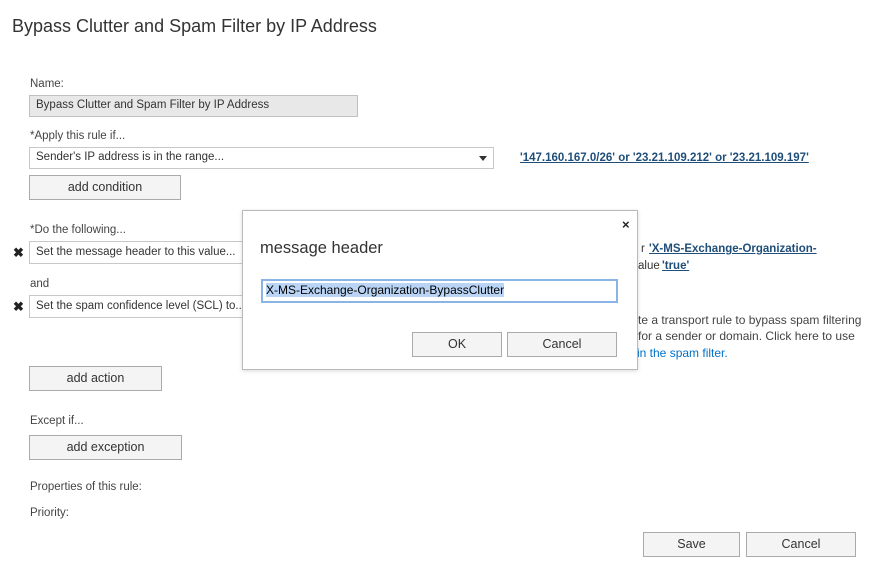 This screenshot has height=577, width=869. Describe the element at coordinates (483, 158) in the screenshot. I see `chevron-down-icon` at that location.